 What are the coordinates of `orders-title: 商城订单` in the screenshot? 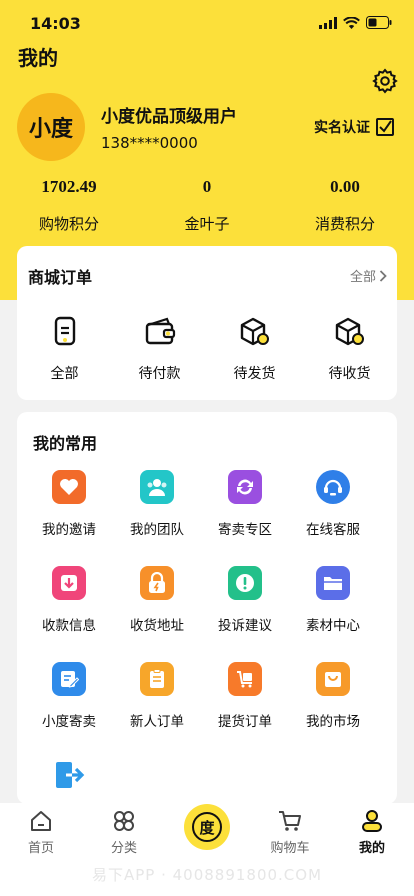 It's located at (60, 277).